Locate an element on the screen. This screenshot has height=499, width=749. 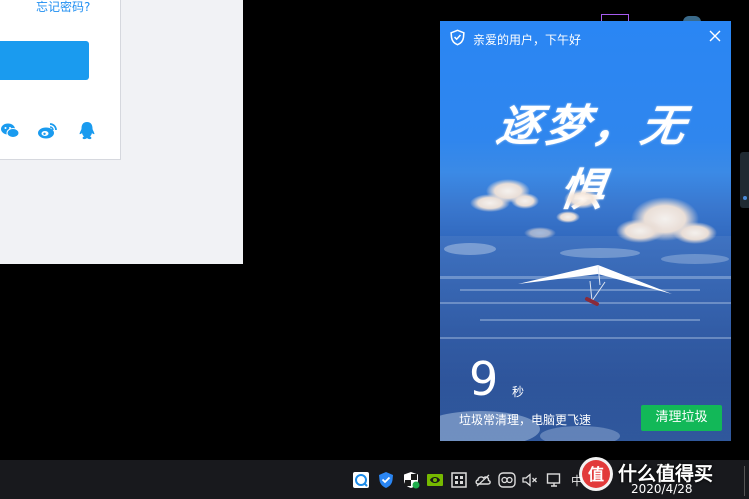
close-icon is located at coordinates (715, 36).